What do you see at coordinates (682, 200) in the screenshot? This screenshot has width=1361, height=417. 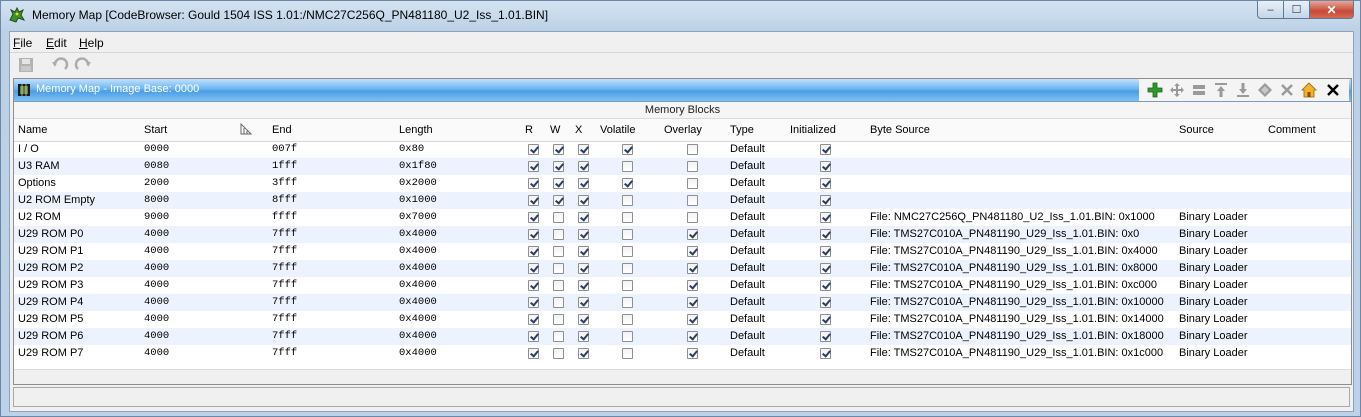 I see `table-row: U2 ROM Empty 8000 8fff 0x1000 Default` at bounding box center [682, 200].